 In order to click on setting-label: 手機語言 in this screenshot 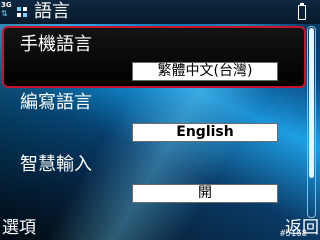, I will do `click(56, 44)`.